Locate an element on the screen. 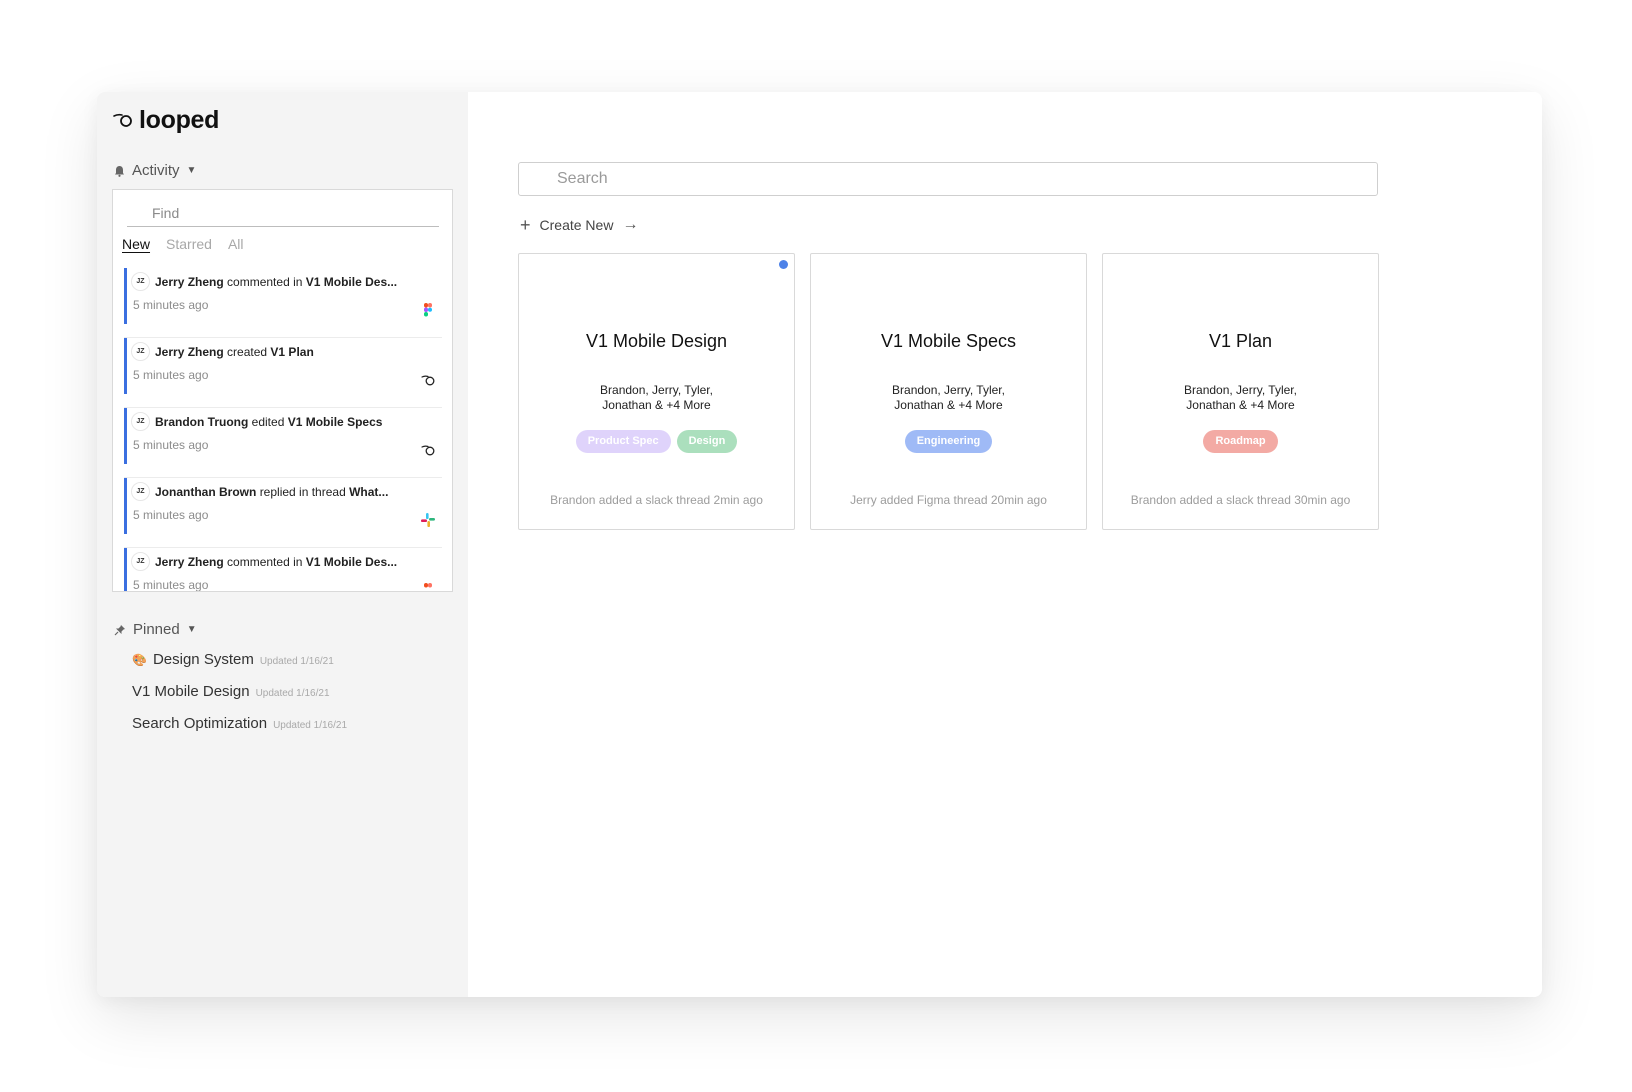  card-tags: Product Spec Design is located at coordinates (656, 441).